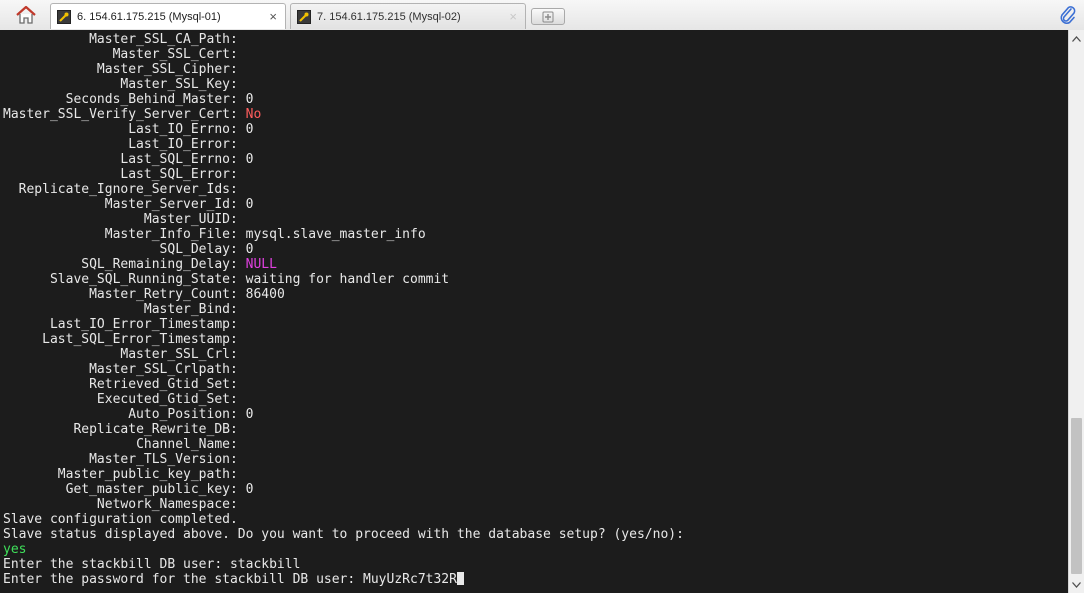 The width and height of the screenshot is (1084, 593). I want to click on line-text: Slave configuration completed., so click(120, 519).